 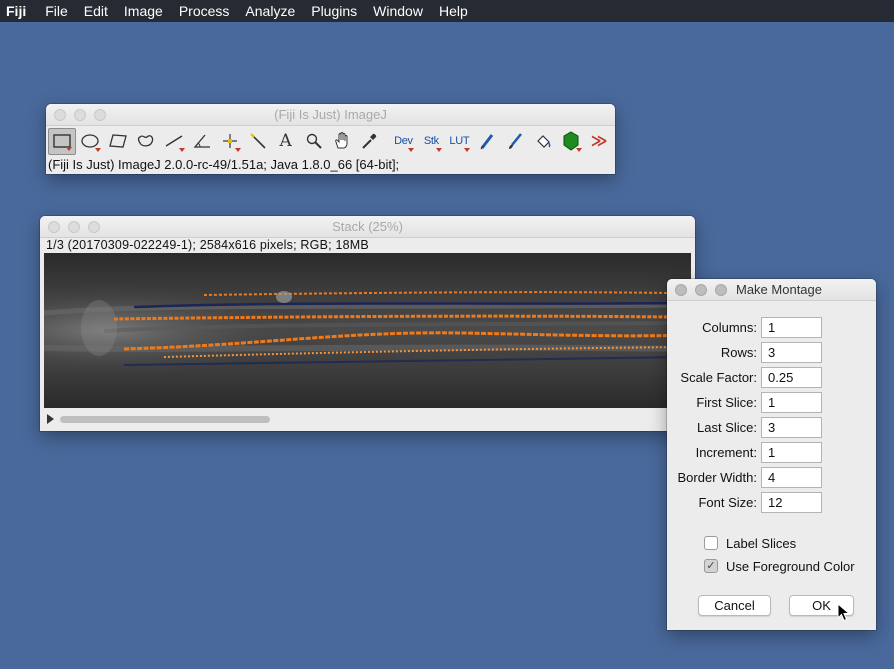 What do you see at coordinates (453, 11) in the screenshot?
I see `menu-help: Help` at bounding box center [453, 11].